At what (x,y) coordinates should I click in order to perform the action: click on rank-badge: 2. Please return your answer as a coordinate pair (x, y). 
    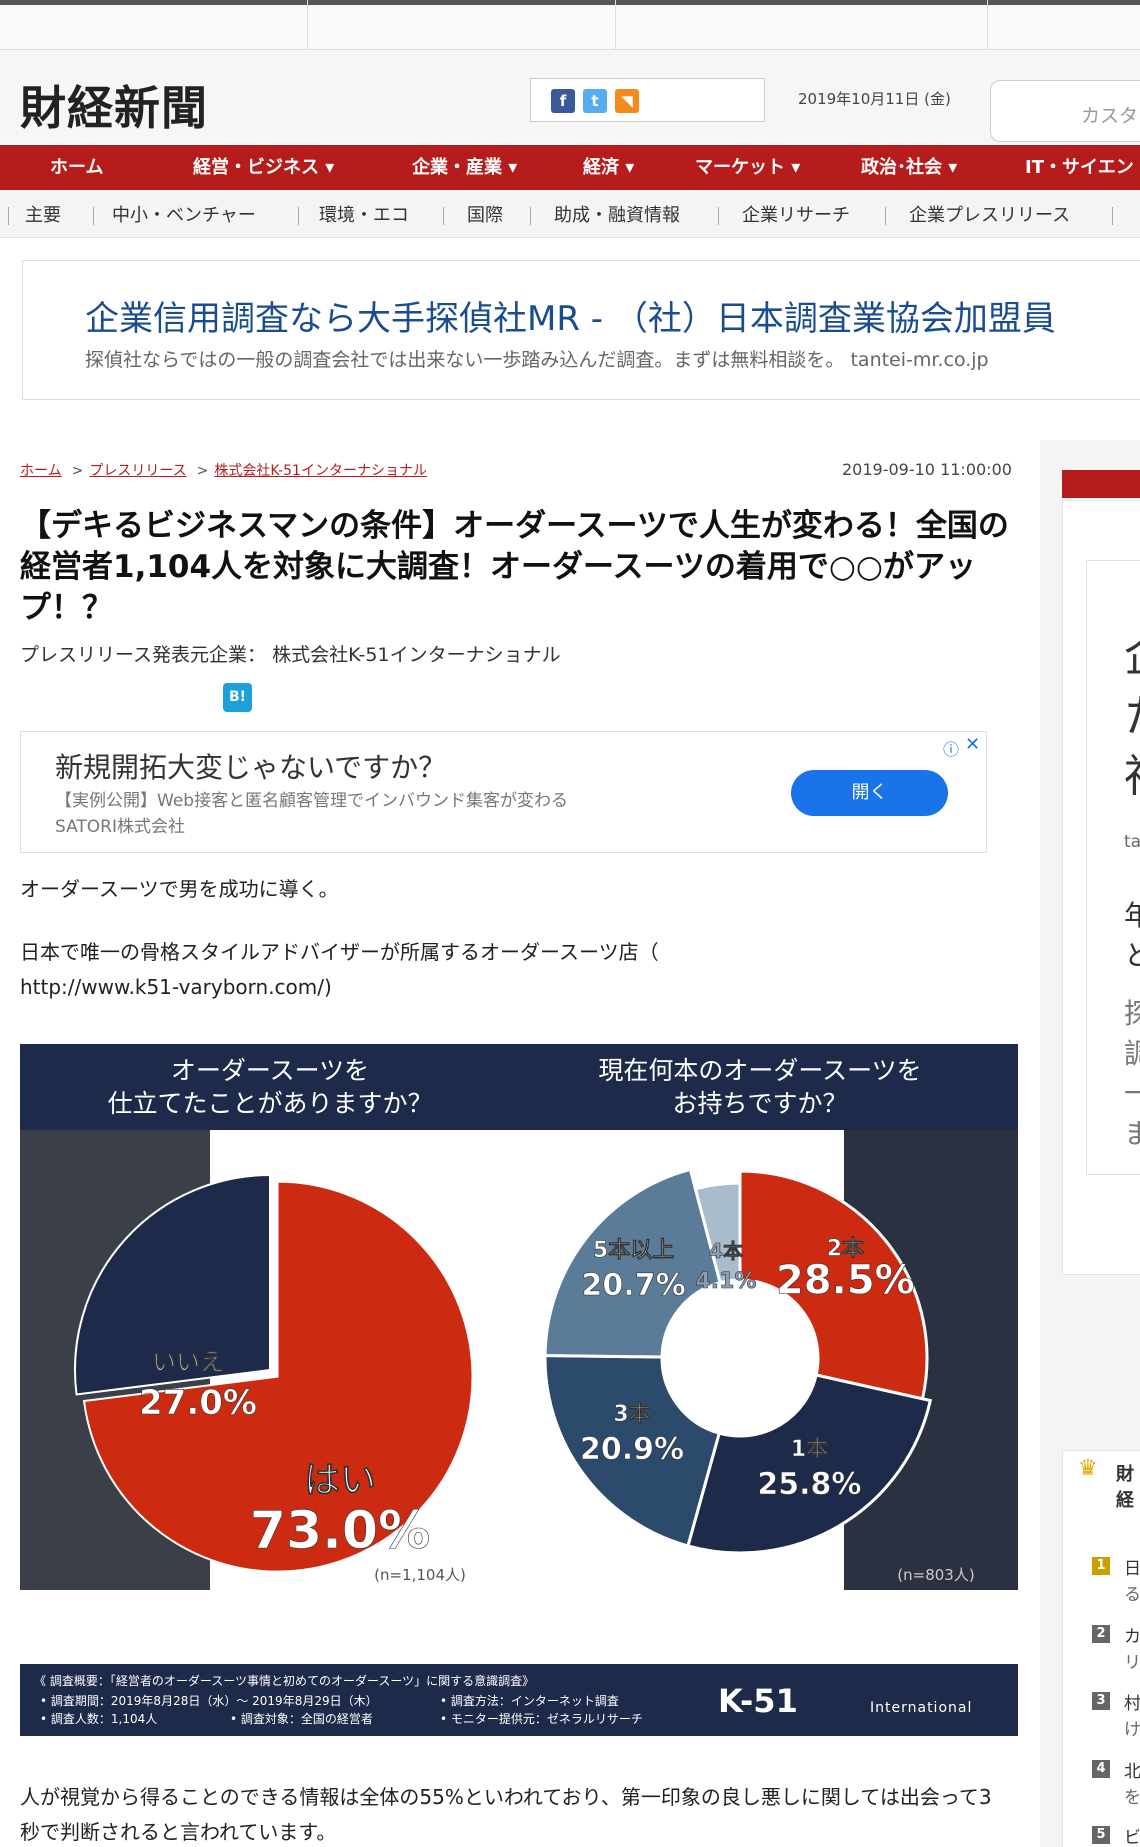
    Looking at the image, I should click on (1101, 1634).